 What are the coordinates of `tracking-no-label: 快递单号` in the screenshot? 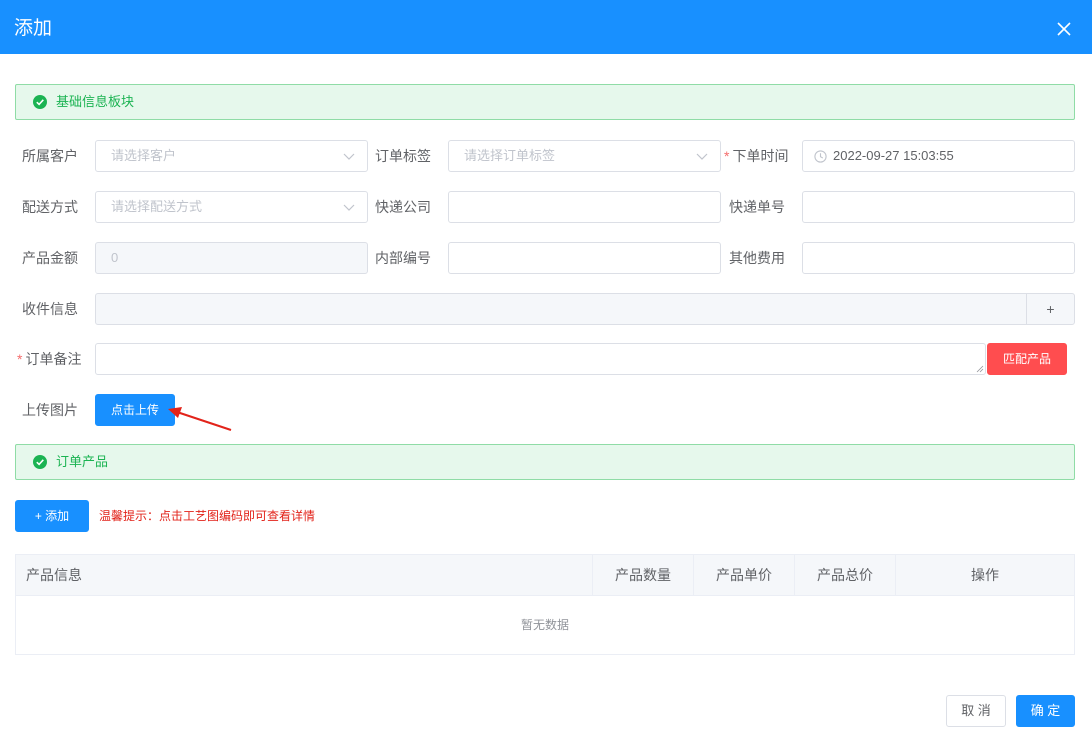 It's located at (757, 207).